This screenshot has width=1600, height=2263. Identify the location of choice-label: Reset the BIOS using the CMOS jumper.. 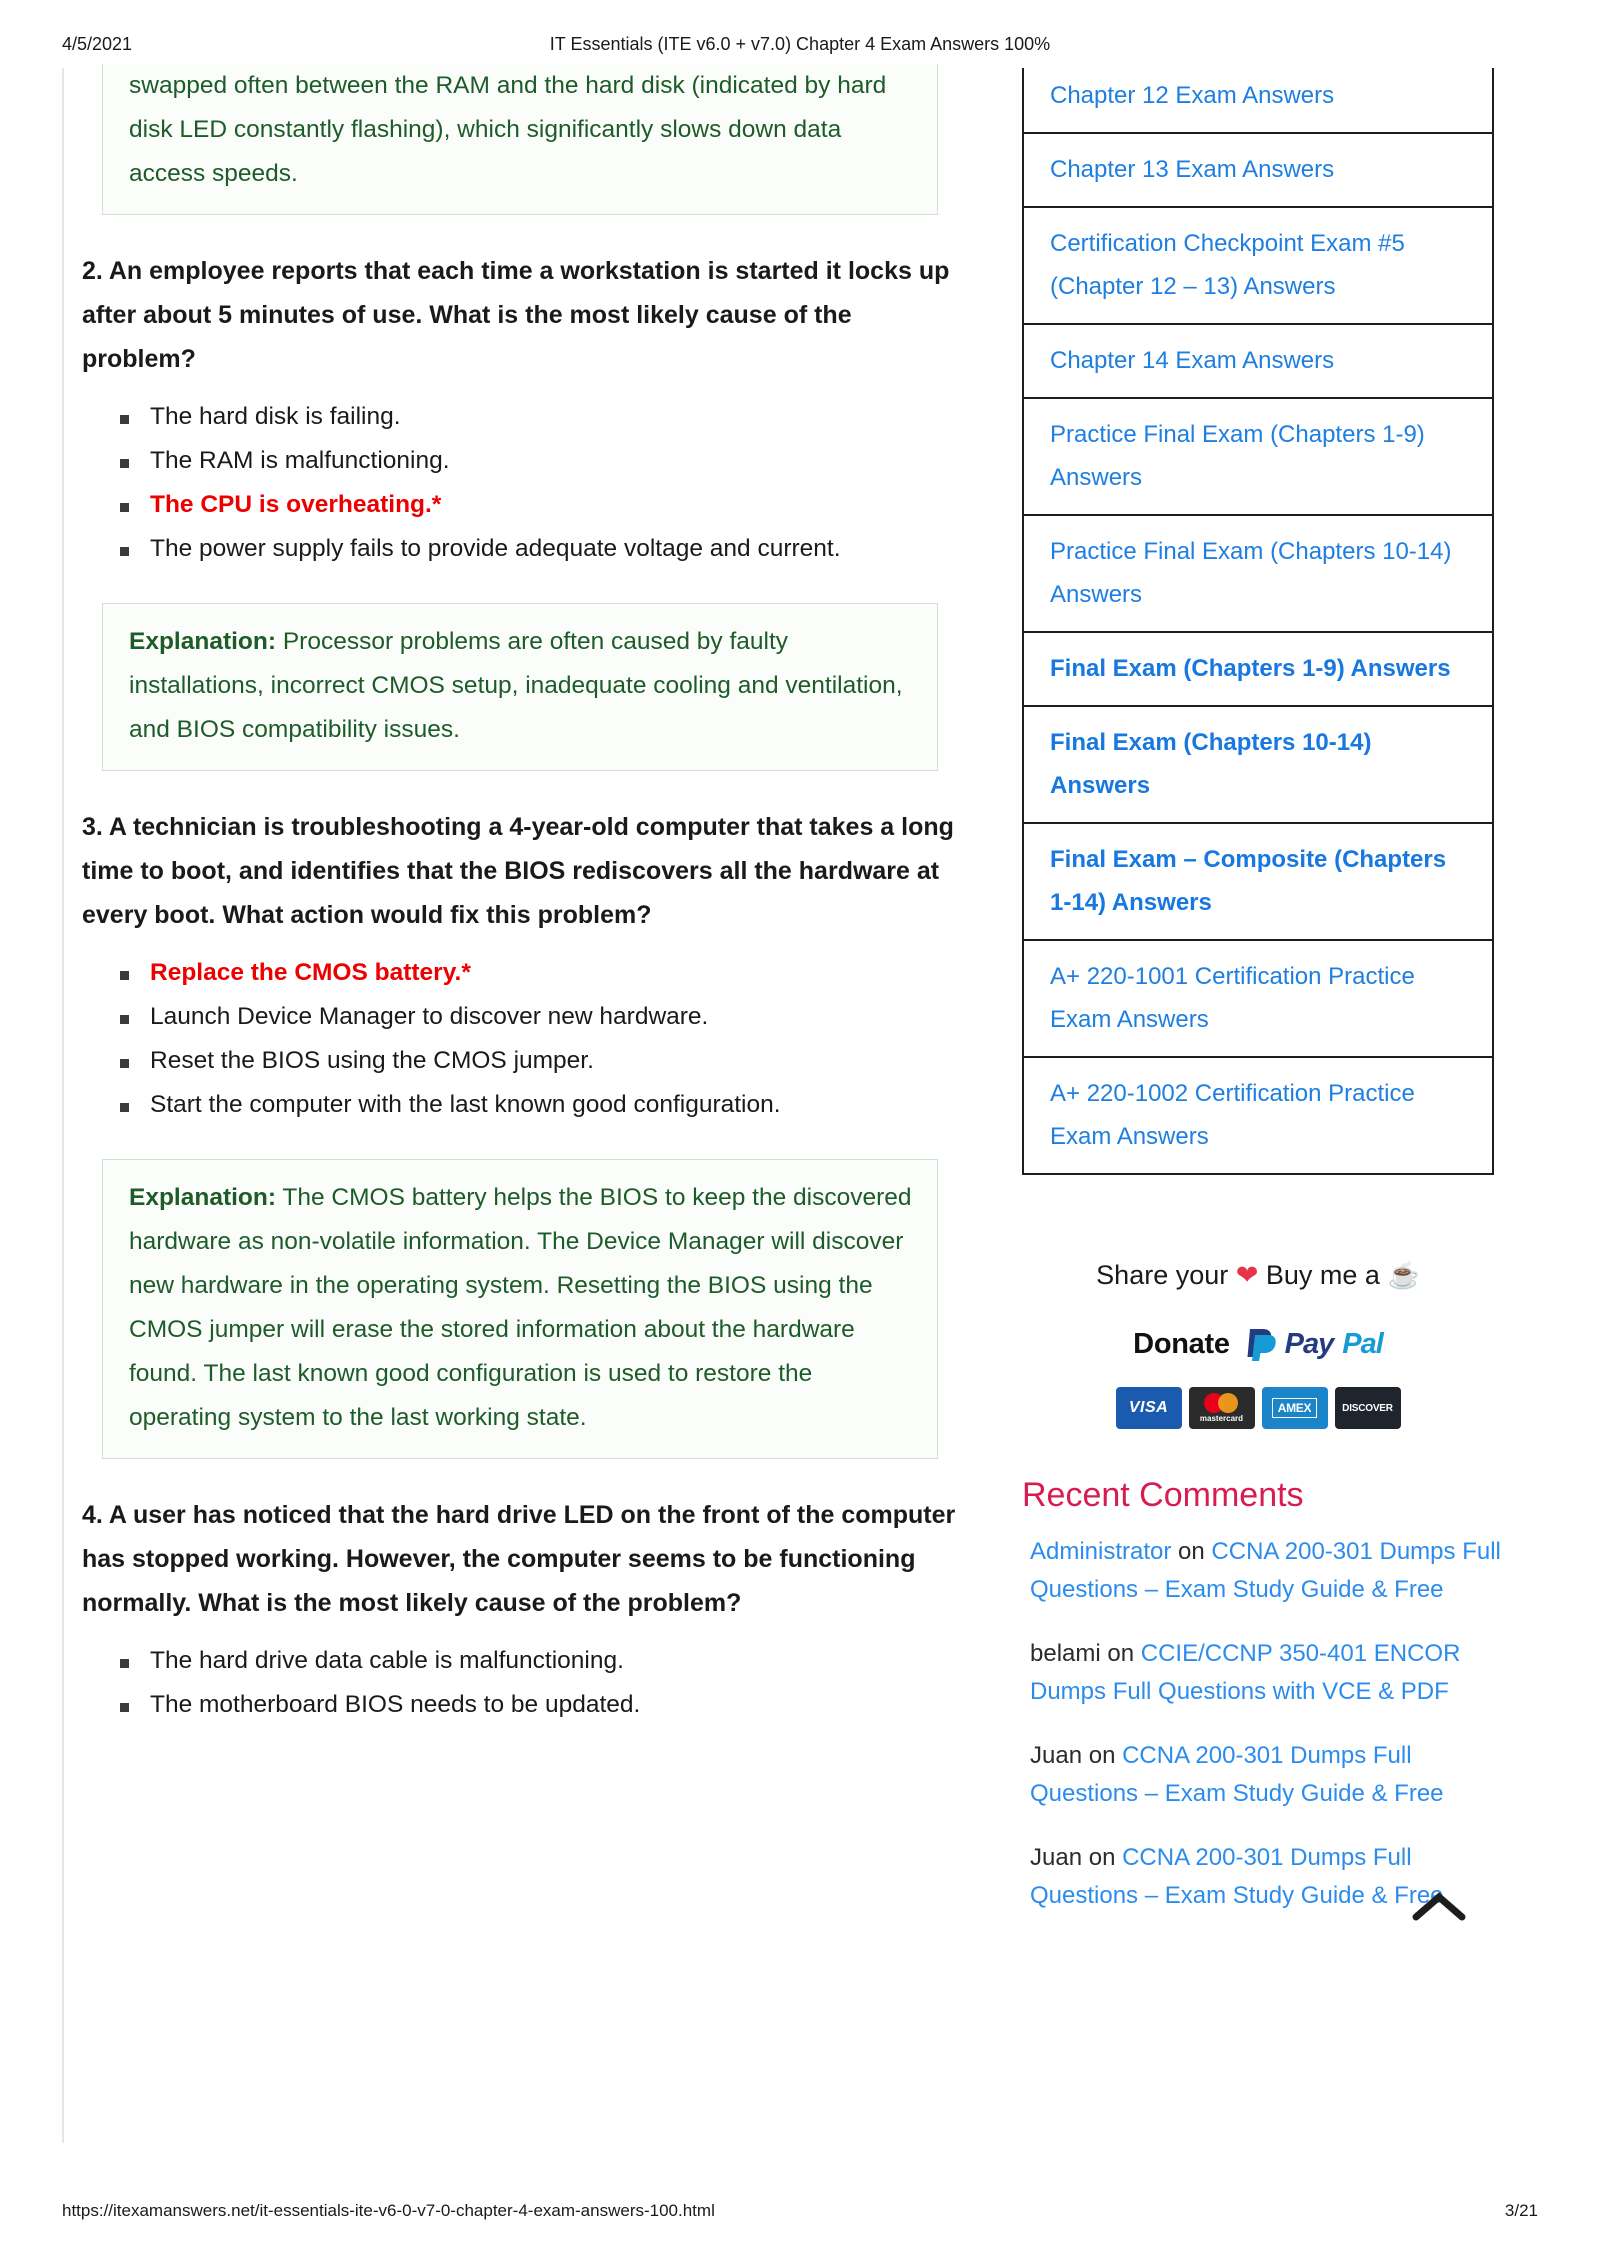
(372, 1060).